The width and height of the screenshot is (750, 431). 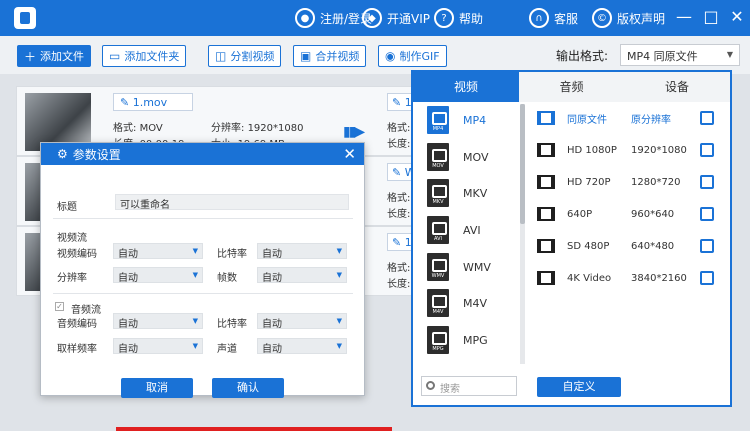 What do you see at coordinates (438, 157) in the screenshot?
I see `mov-file-icon: MOV` at bounding box center [438, 157].